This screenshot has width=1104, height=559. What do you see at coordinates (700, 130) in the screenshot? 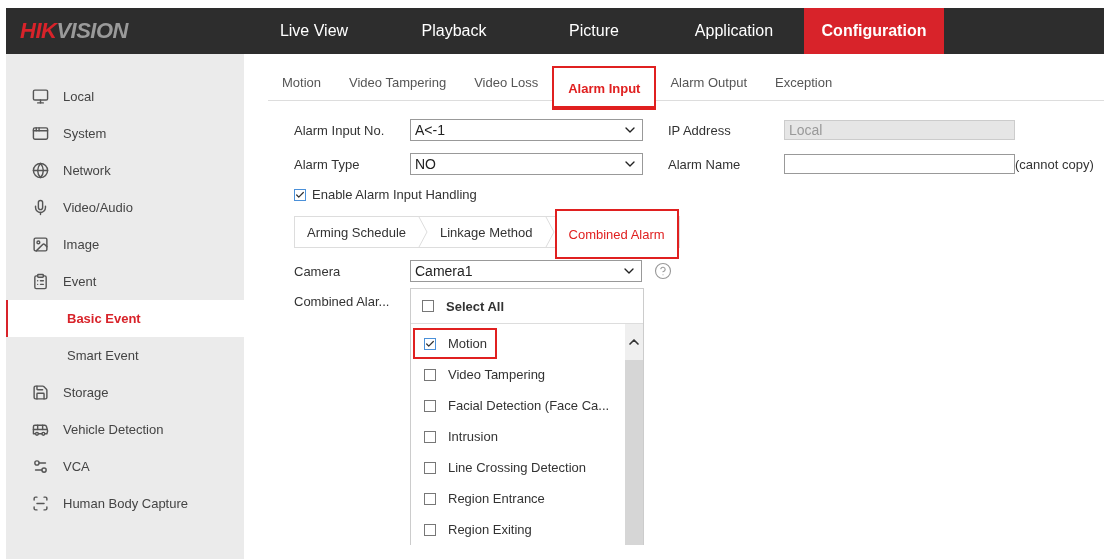
I see `field-label: IP Address` at bounding box center [700, 130].